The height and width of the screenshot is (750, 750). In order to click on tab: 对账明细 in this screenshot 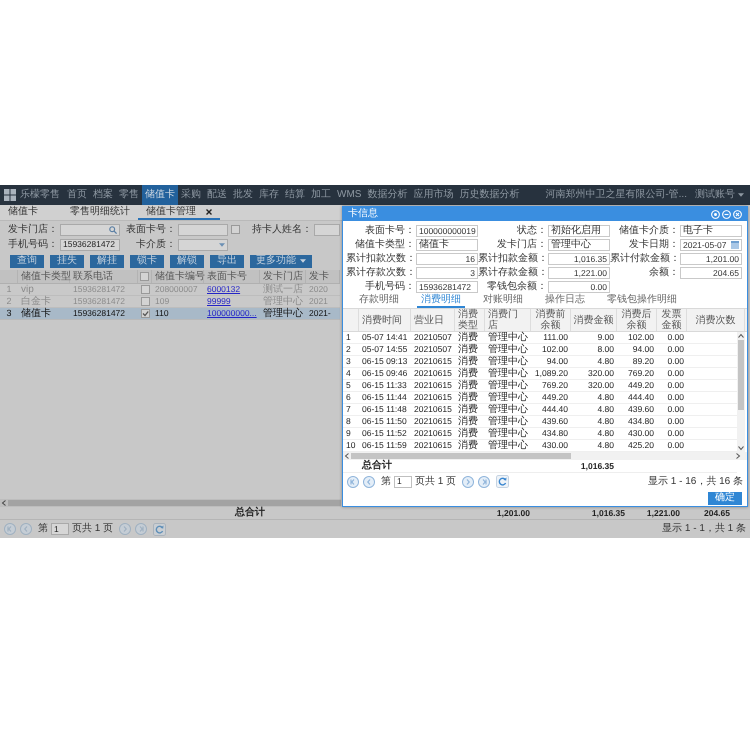, I will do `click(503, 301)`.